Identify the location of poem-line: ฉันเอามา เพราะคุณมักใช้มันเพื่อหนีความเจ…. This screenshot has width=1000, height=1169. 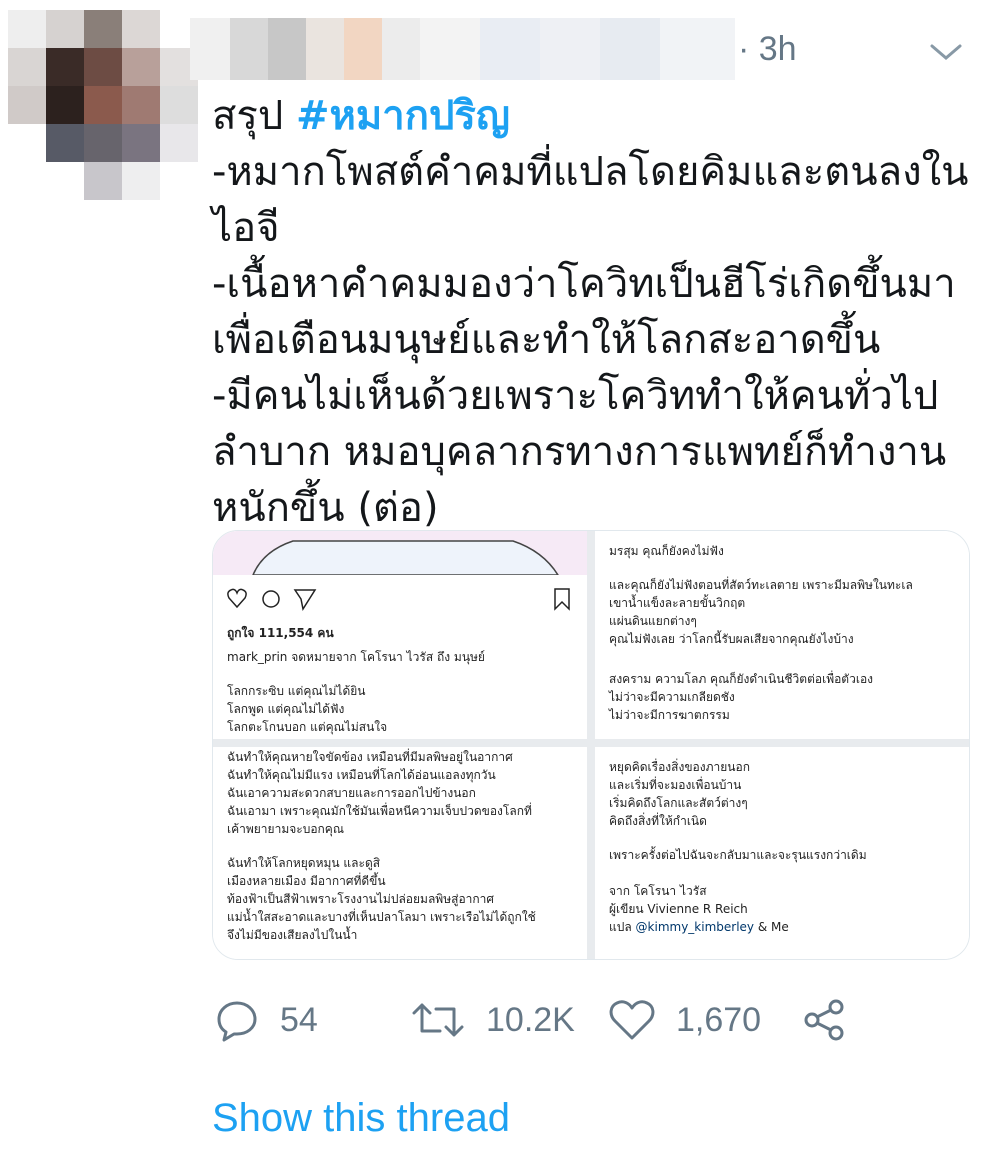
(379, 811).